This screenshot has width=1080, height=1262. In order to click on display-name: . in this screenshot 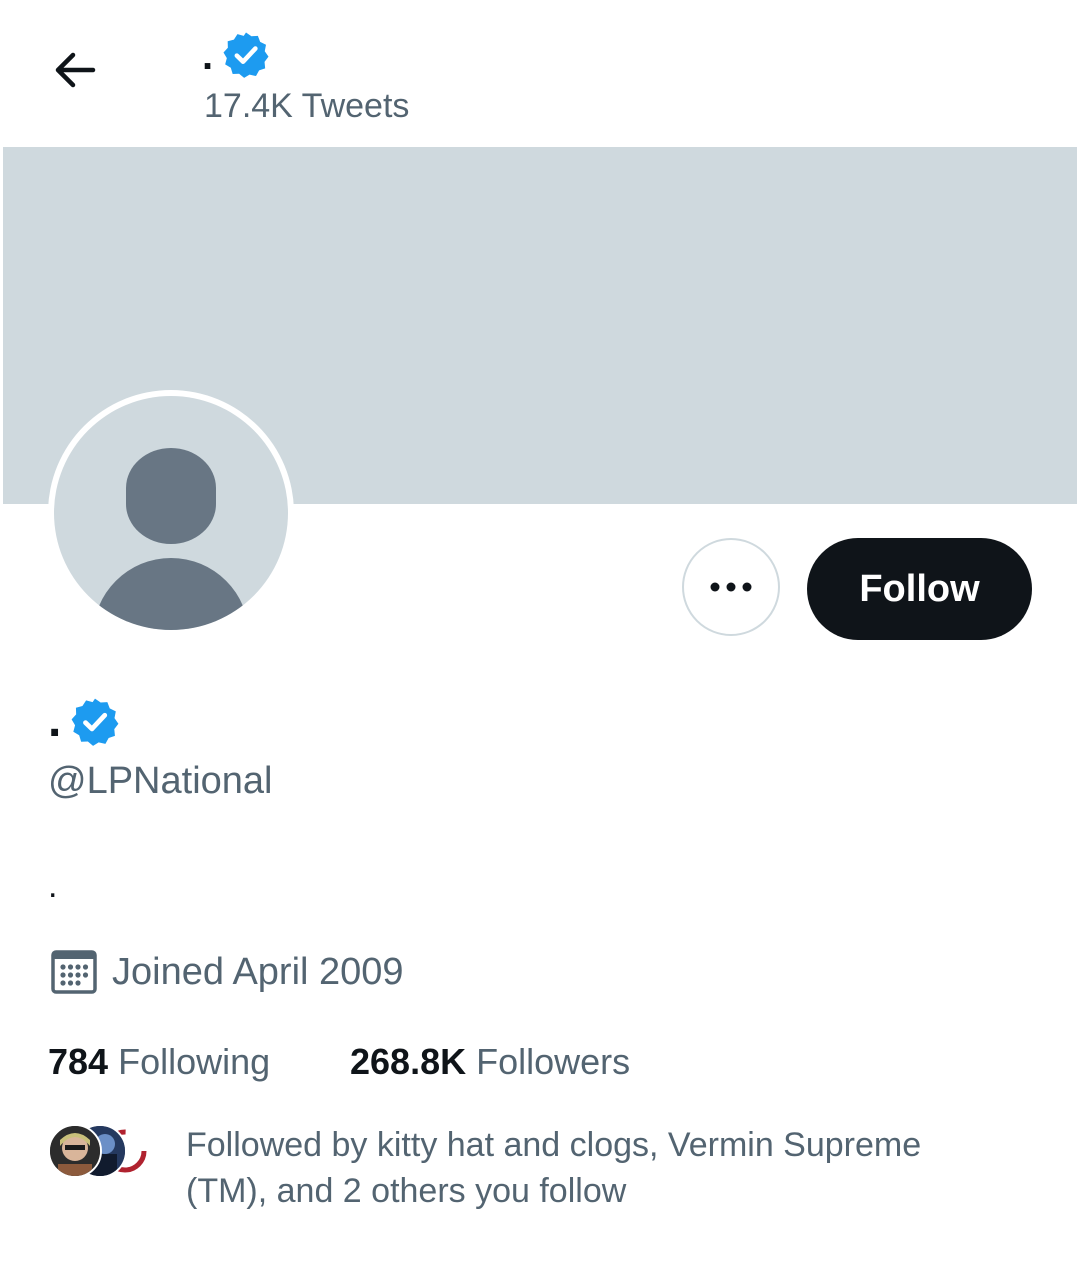, I will do `click(55, 720)`.